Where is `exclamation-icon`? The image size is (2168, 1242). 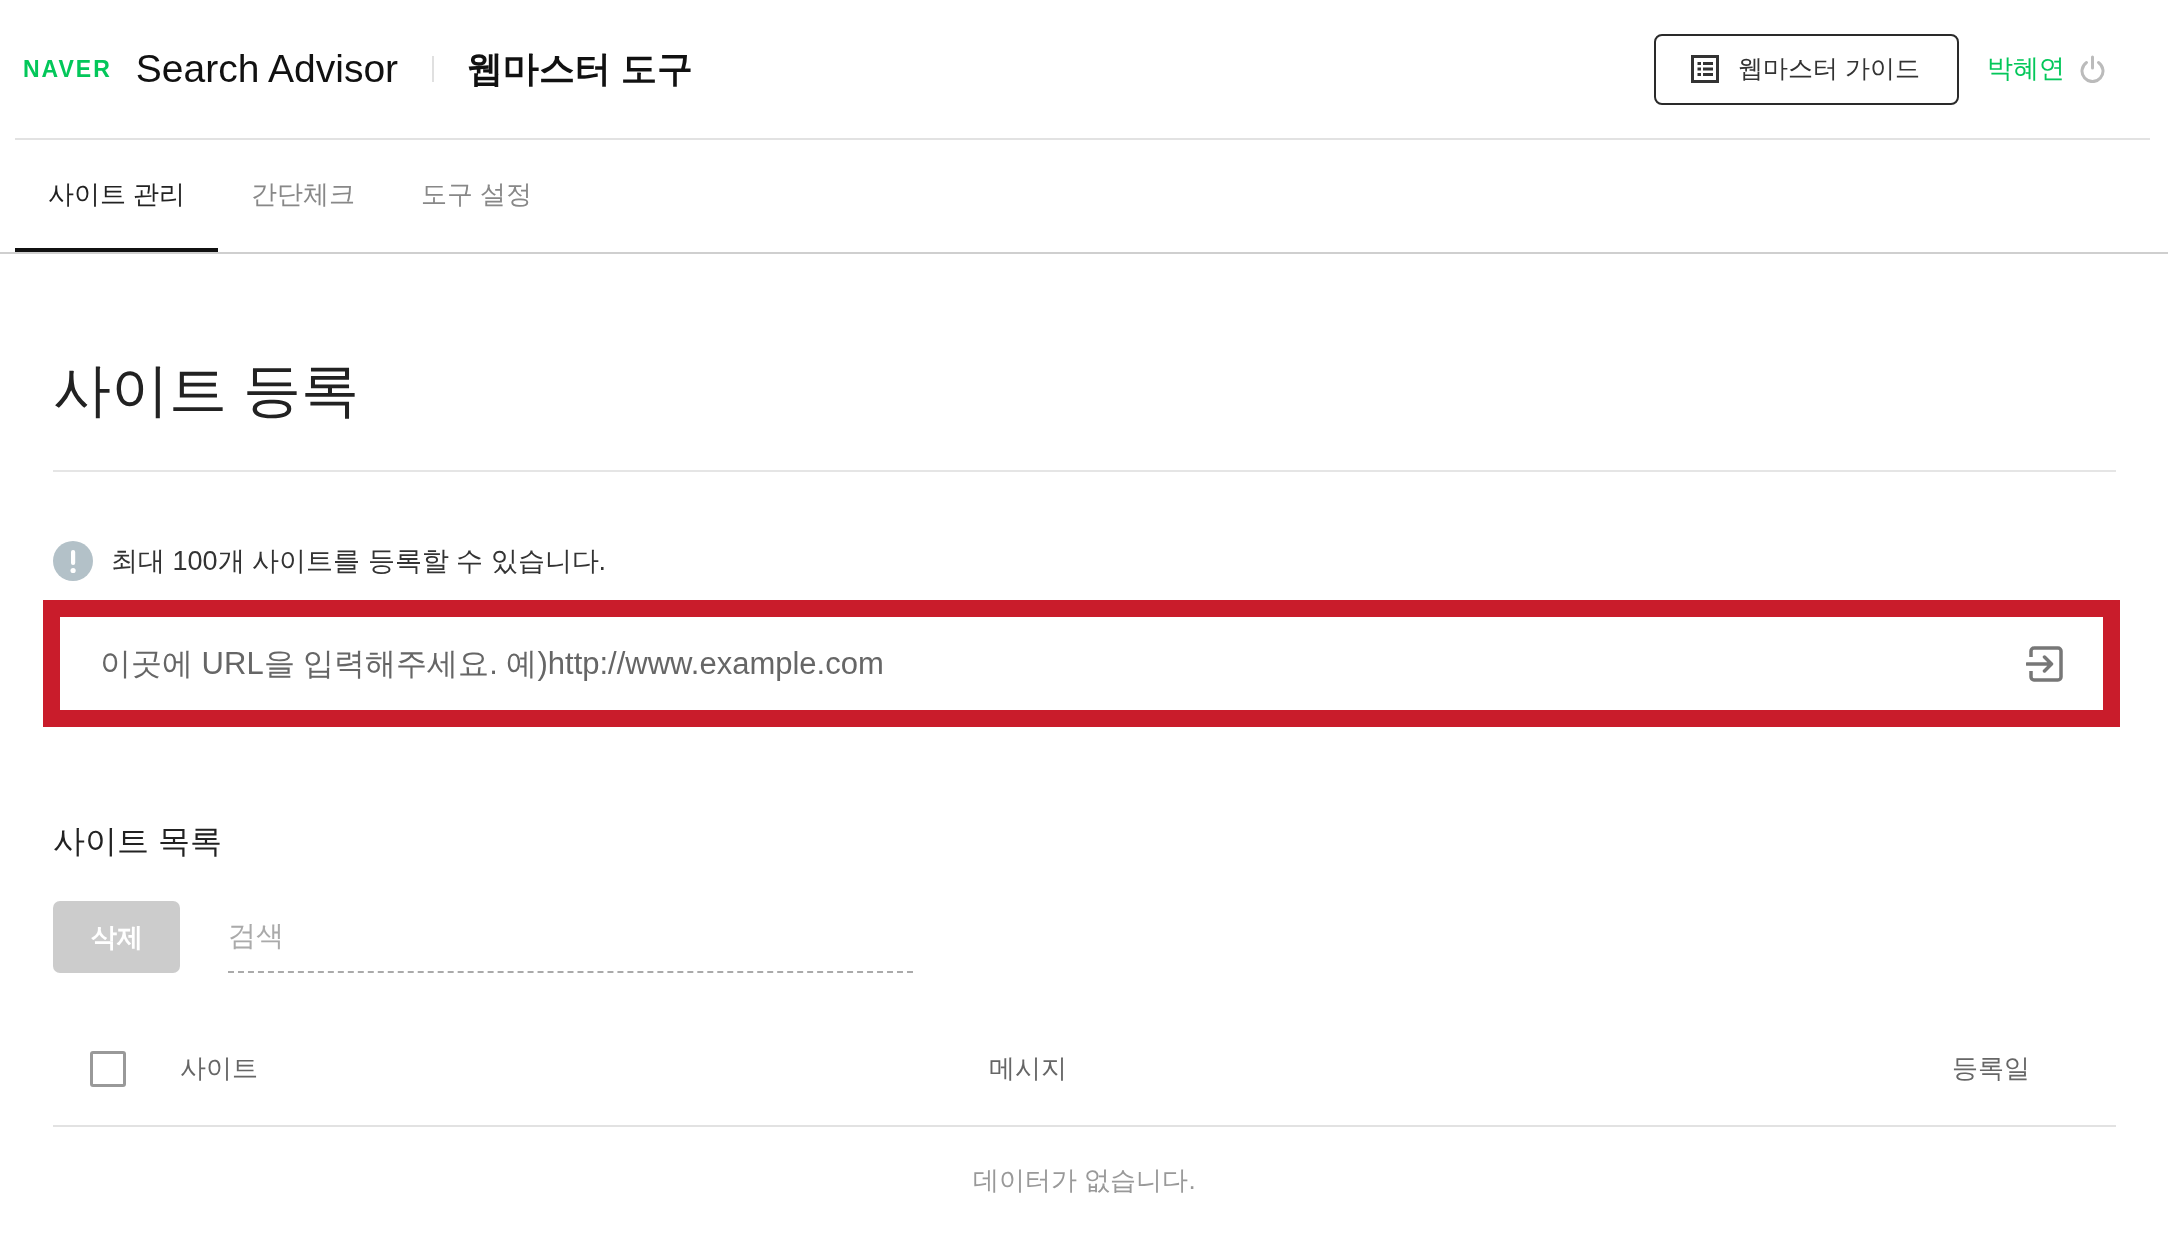
exclamation-icon is located at coordinates (73, 561).